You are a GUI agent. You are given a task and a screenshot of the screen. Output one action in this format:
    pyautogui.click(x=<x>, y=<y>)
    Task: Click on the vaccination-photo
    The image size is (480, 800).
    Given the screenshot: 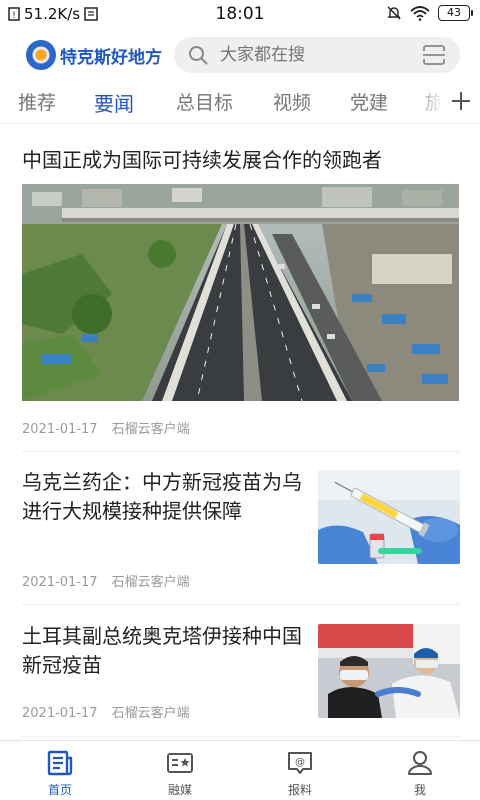 What is the action you would take?
    pyautogui.click(x=389, y=671)
    